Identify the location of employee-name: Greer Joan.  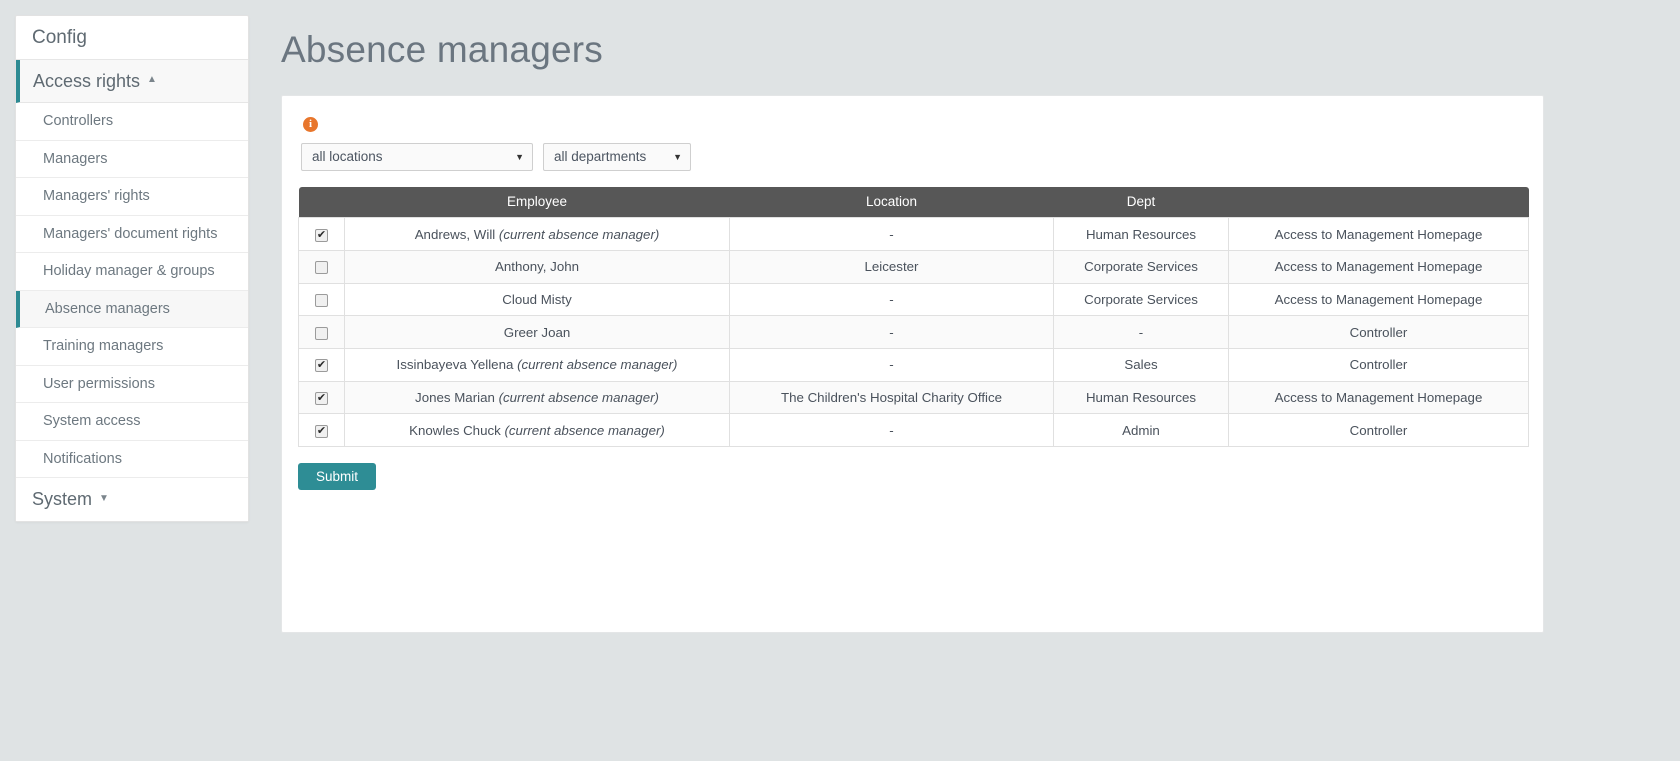
(537, 332).